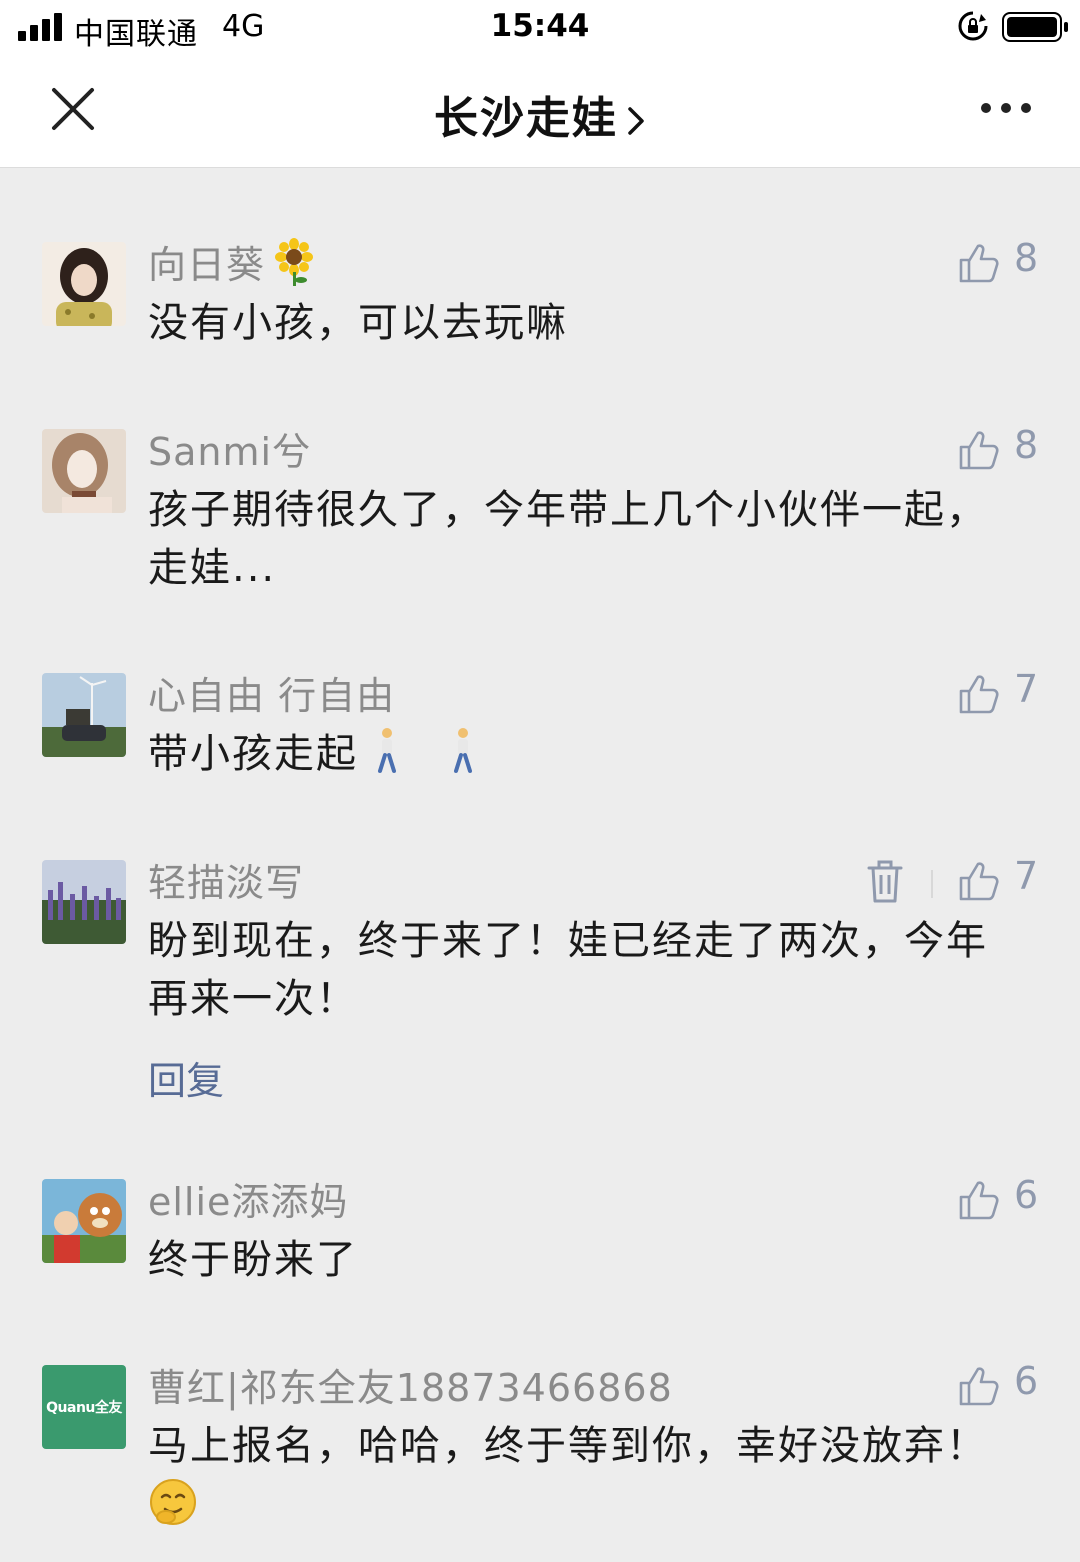  Describe the element at coordinates (568, 970) in the screenshot. I see `comment-text: 盼到现在，终于来了！娃已经走了两次，今年再来一次！` at that location.